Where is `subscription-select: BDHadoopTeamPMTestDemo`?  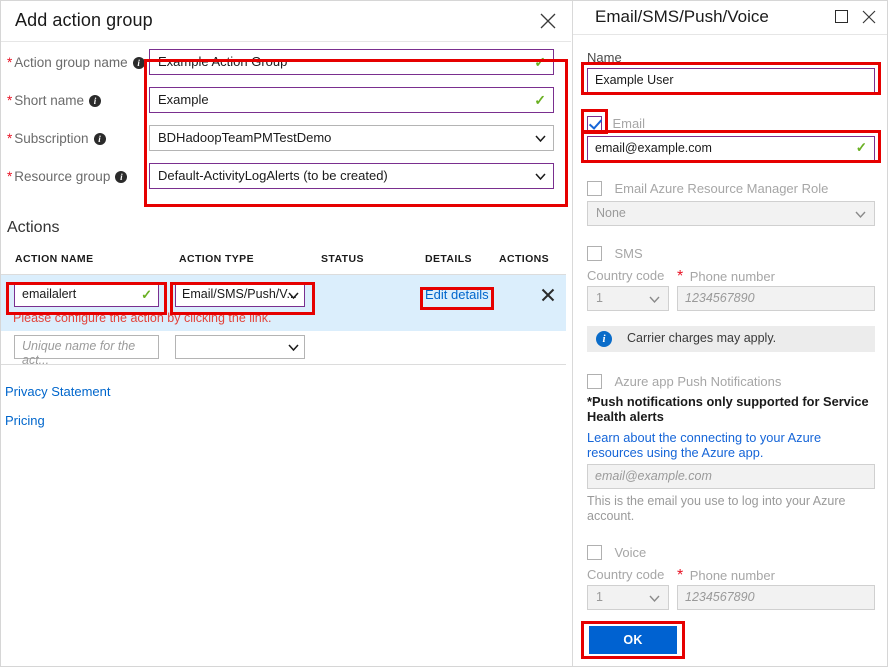
subscription-select: BDHadoopTeamPMTestDemo is located at coordinates (351, 138).